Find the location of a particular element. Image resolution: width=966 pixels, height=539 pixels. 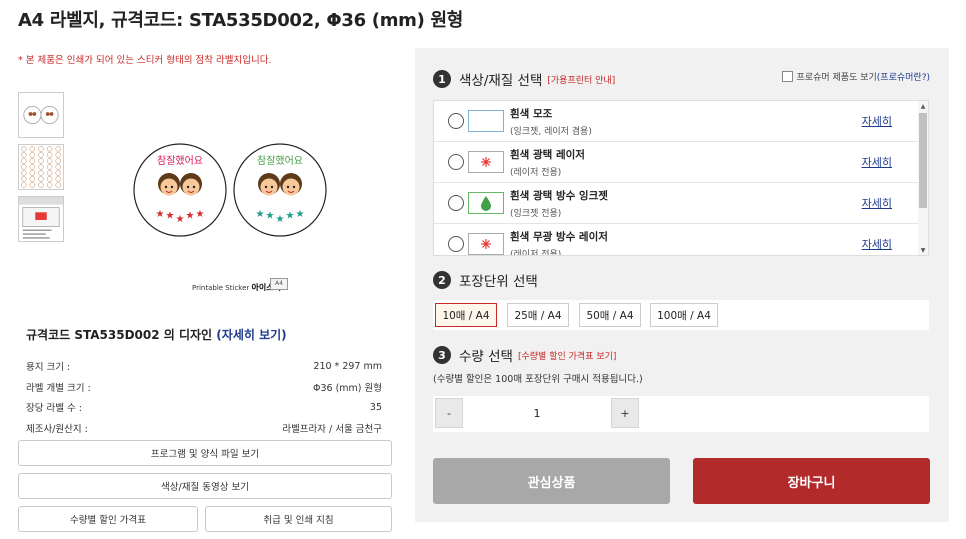

spec-value: 라벨프라자 / 서울 금천구 is located at coordinates (332, 429).